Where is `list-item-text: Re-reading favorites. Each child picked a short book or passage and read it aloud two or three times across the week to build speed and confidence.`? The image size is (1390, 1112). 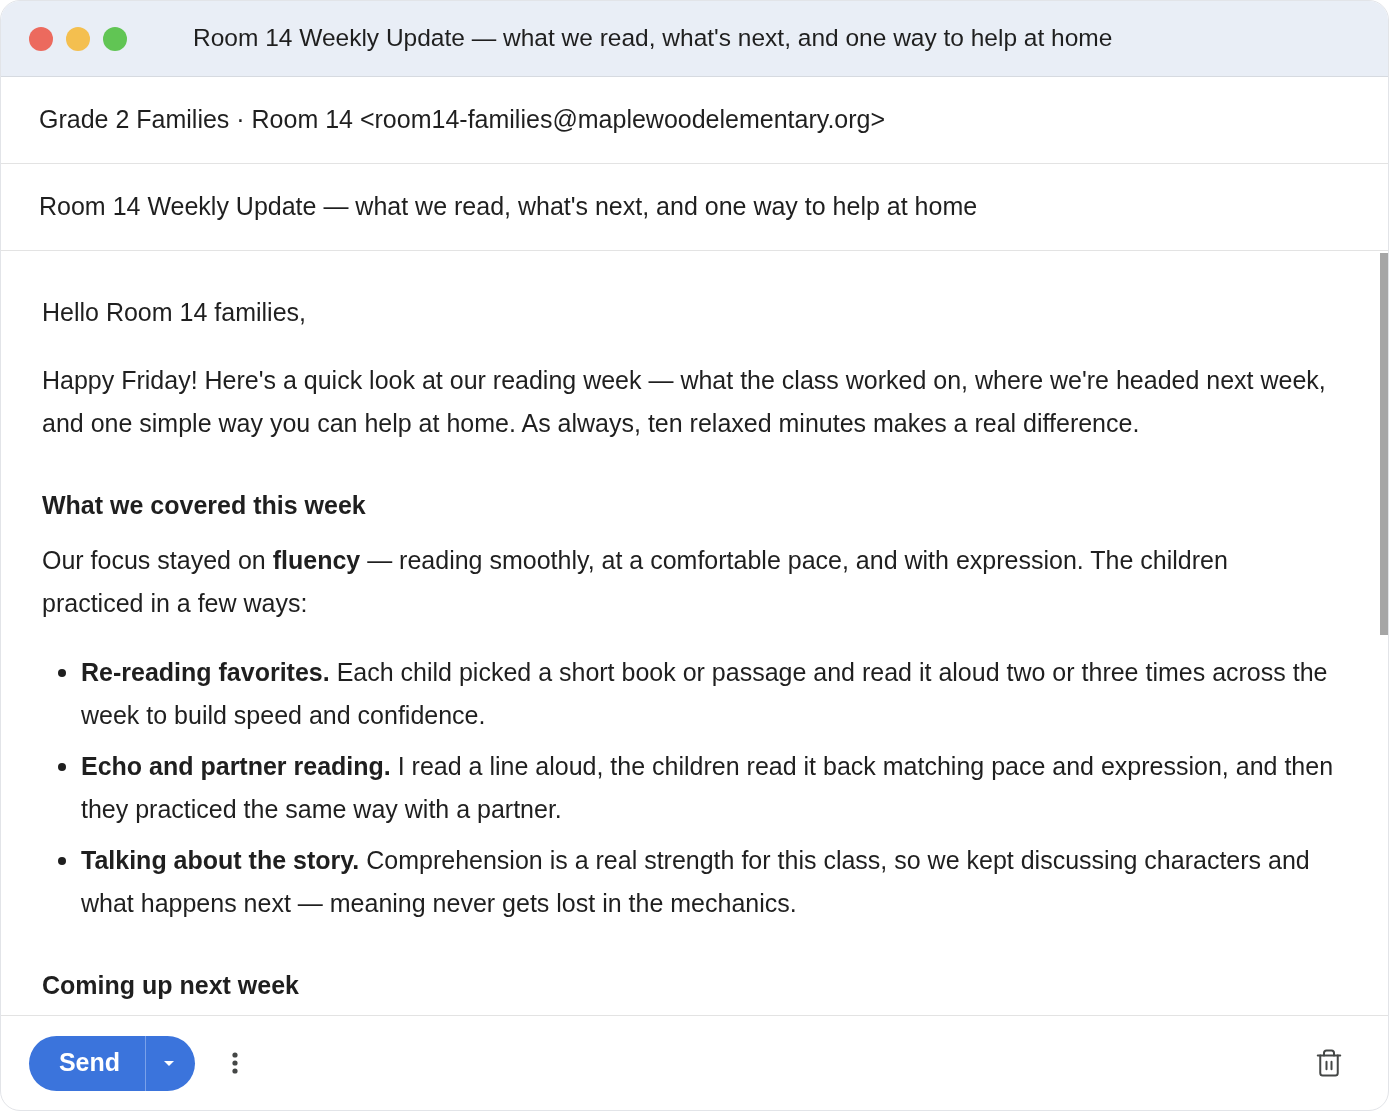
list-item-text: Re-reading favorites. Each child picked a short book or passage and read it aloud two or three times across the week to build speed and confidence. is located at coordinates (705, 694).